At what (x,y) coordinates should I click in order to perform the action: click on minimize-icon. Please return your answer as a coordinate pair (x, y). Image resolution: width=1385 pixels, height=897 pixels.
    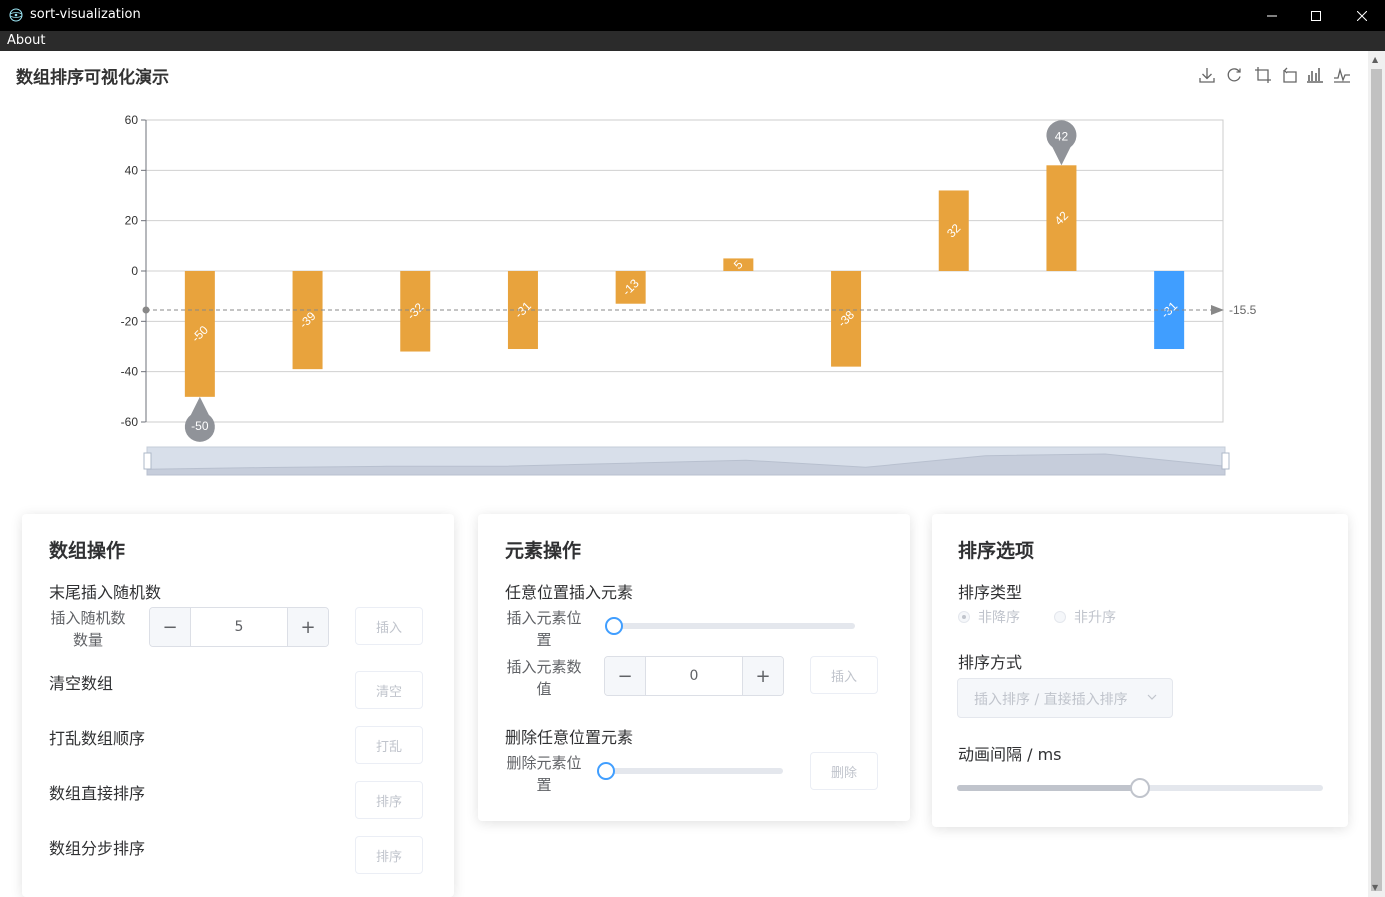
    Looking at the image, I should click on (1272, 15).